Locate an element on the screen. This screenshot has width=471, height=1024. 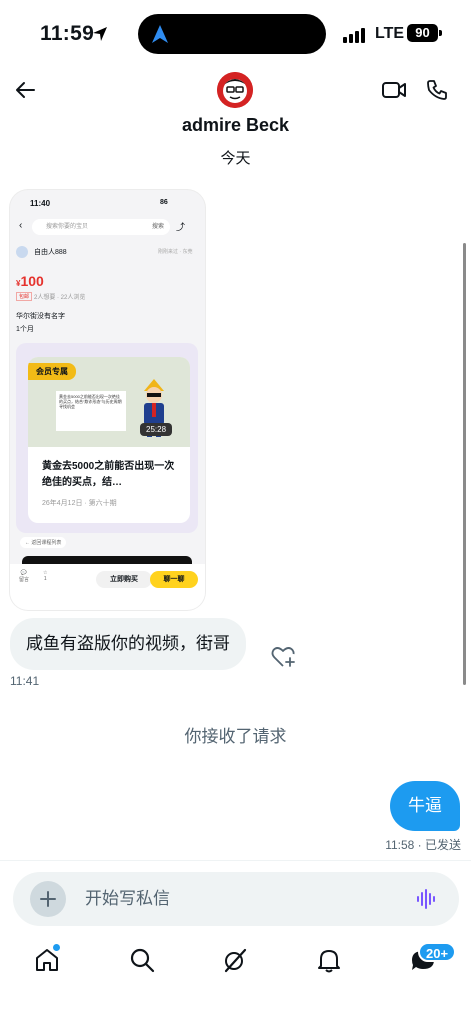
screenshot-battery: 86 is located at coordinates (164, 202).